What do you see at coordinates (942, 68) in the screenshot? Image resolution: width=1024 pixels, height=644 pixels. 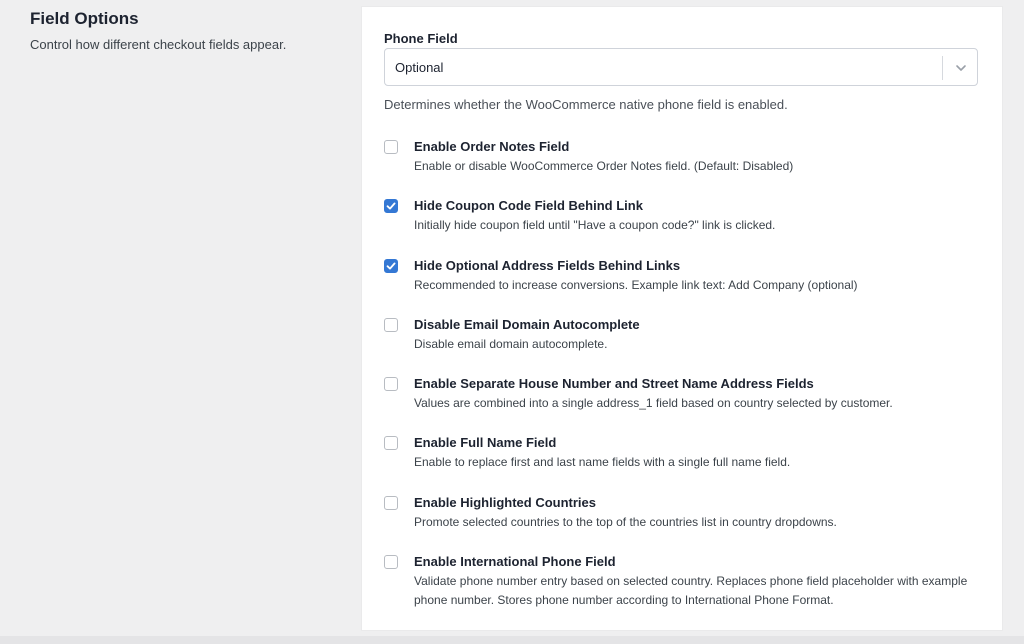 I see `select-divider` at bounding box center [942, 68].